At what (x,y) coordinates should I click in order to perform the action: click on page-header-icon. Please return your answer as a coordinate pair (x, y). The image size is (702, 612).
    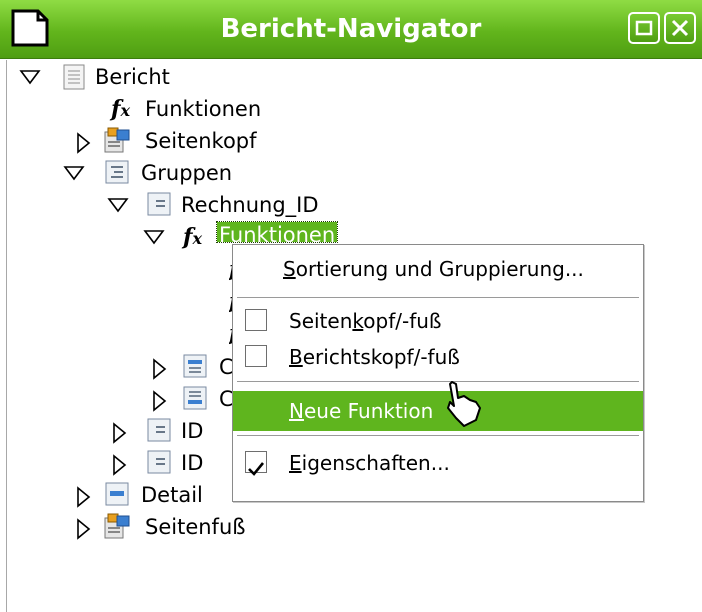
    Looking at the image, I should click on (117, 140).